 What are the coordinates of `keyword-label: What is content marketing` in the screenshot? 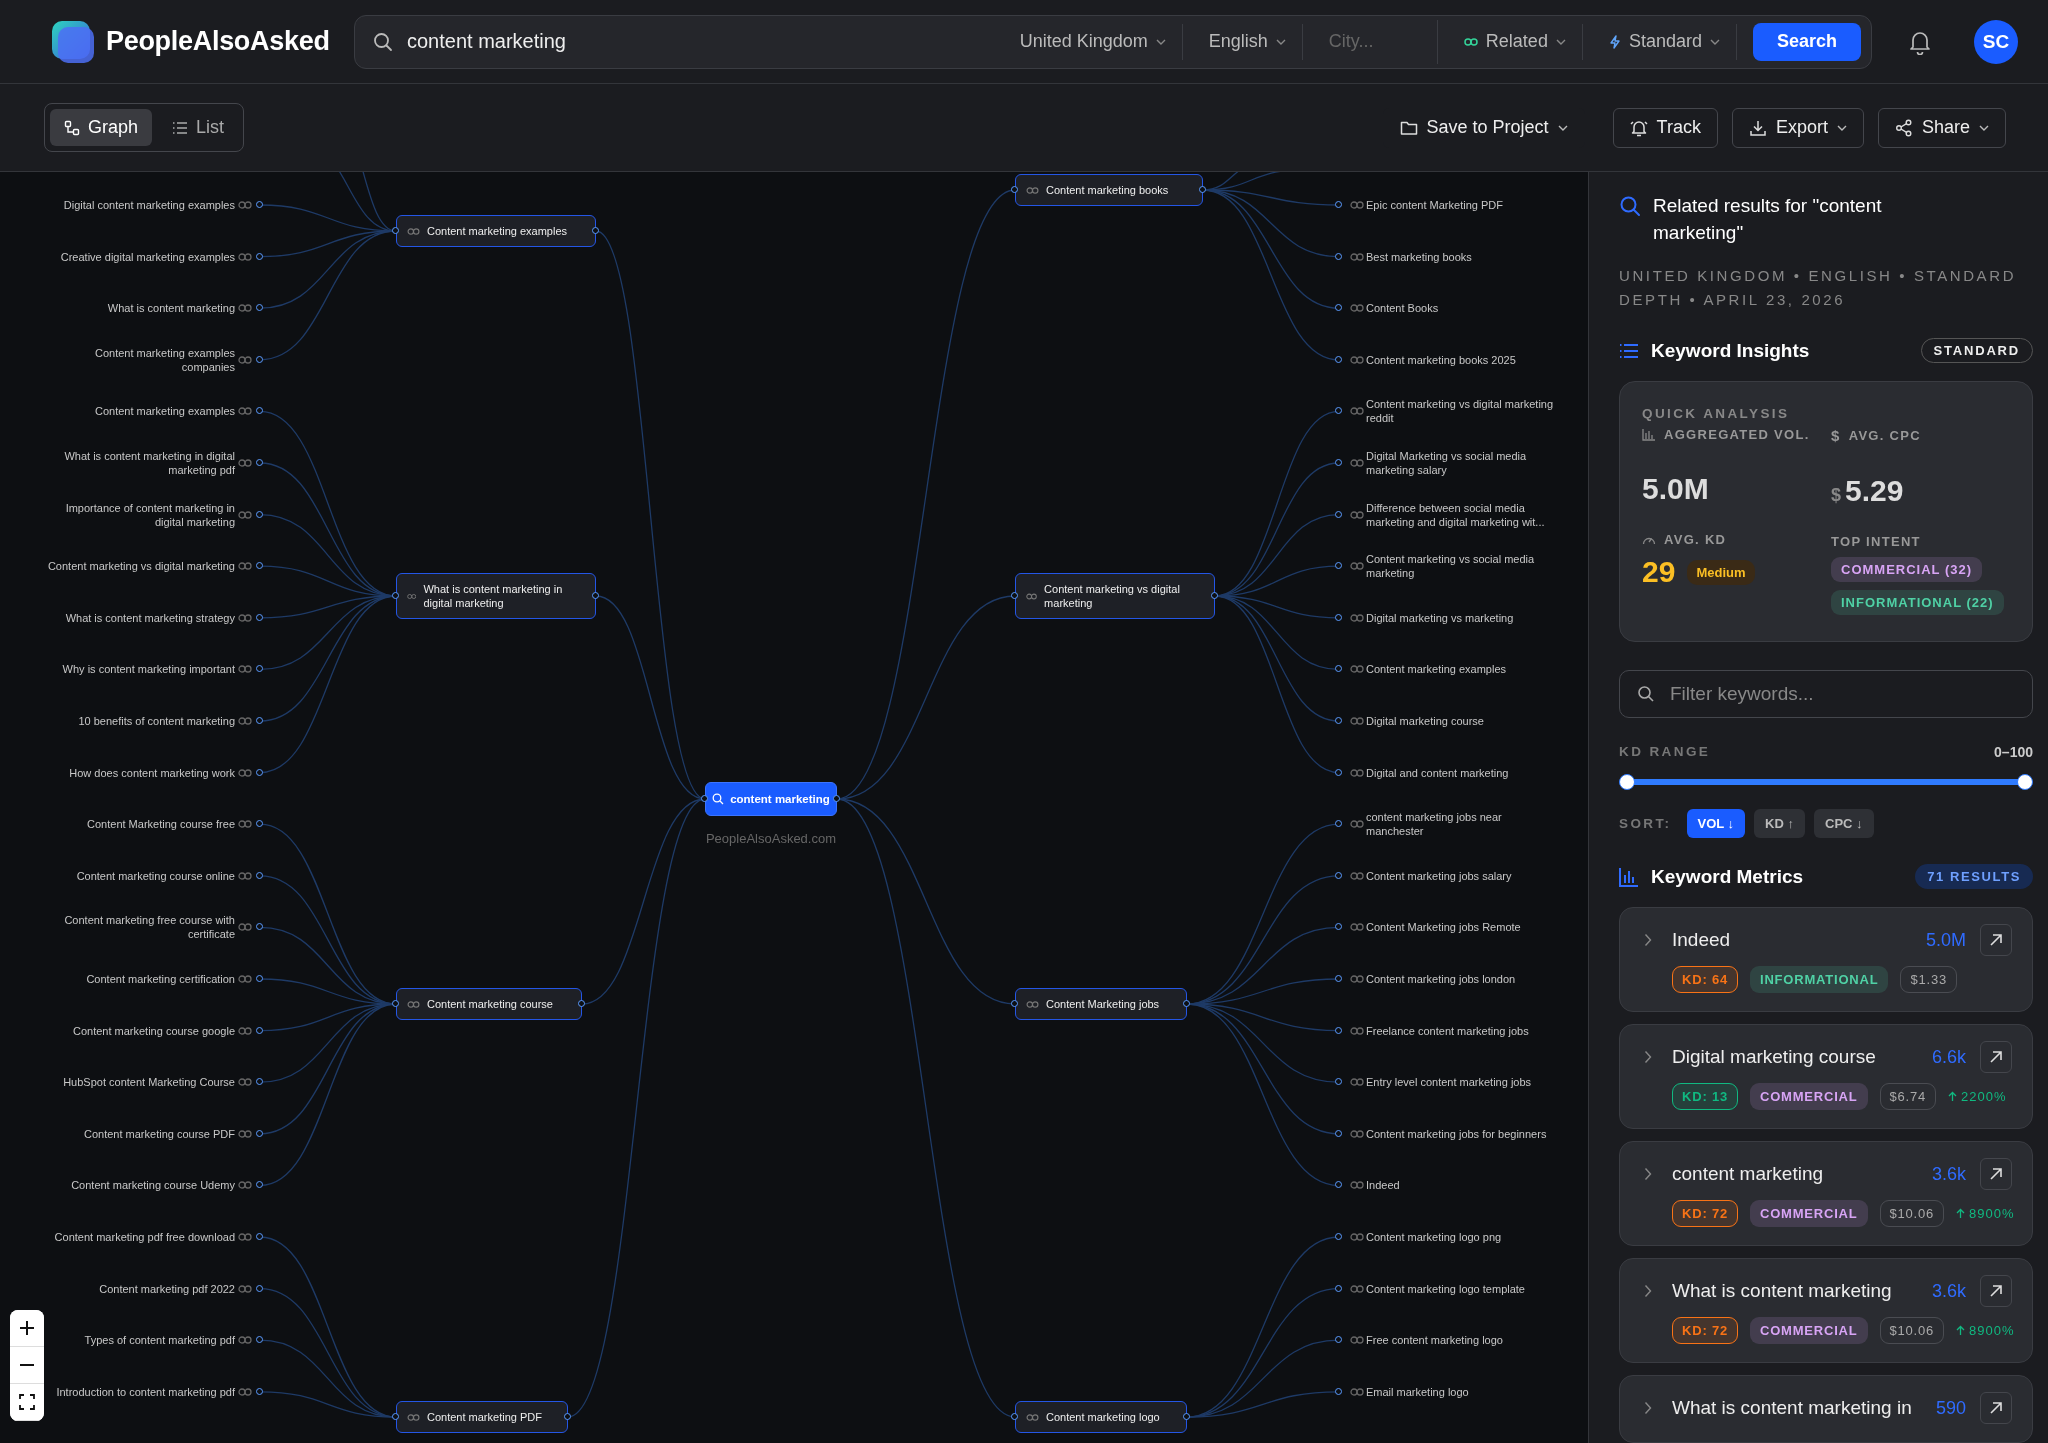 It's located at (171, 308).